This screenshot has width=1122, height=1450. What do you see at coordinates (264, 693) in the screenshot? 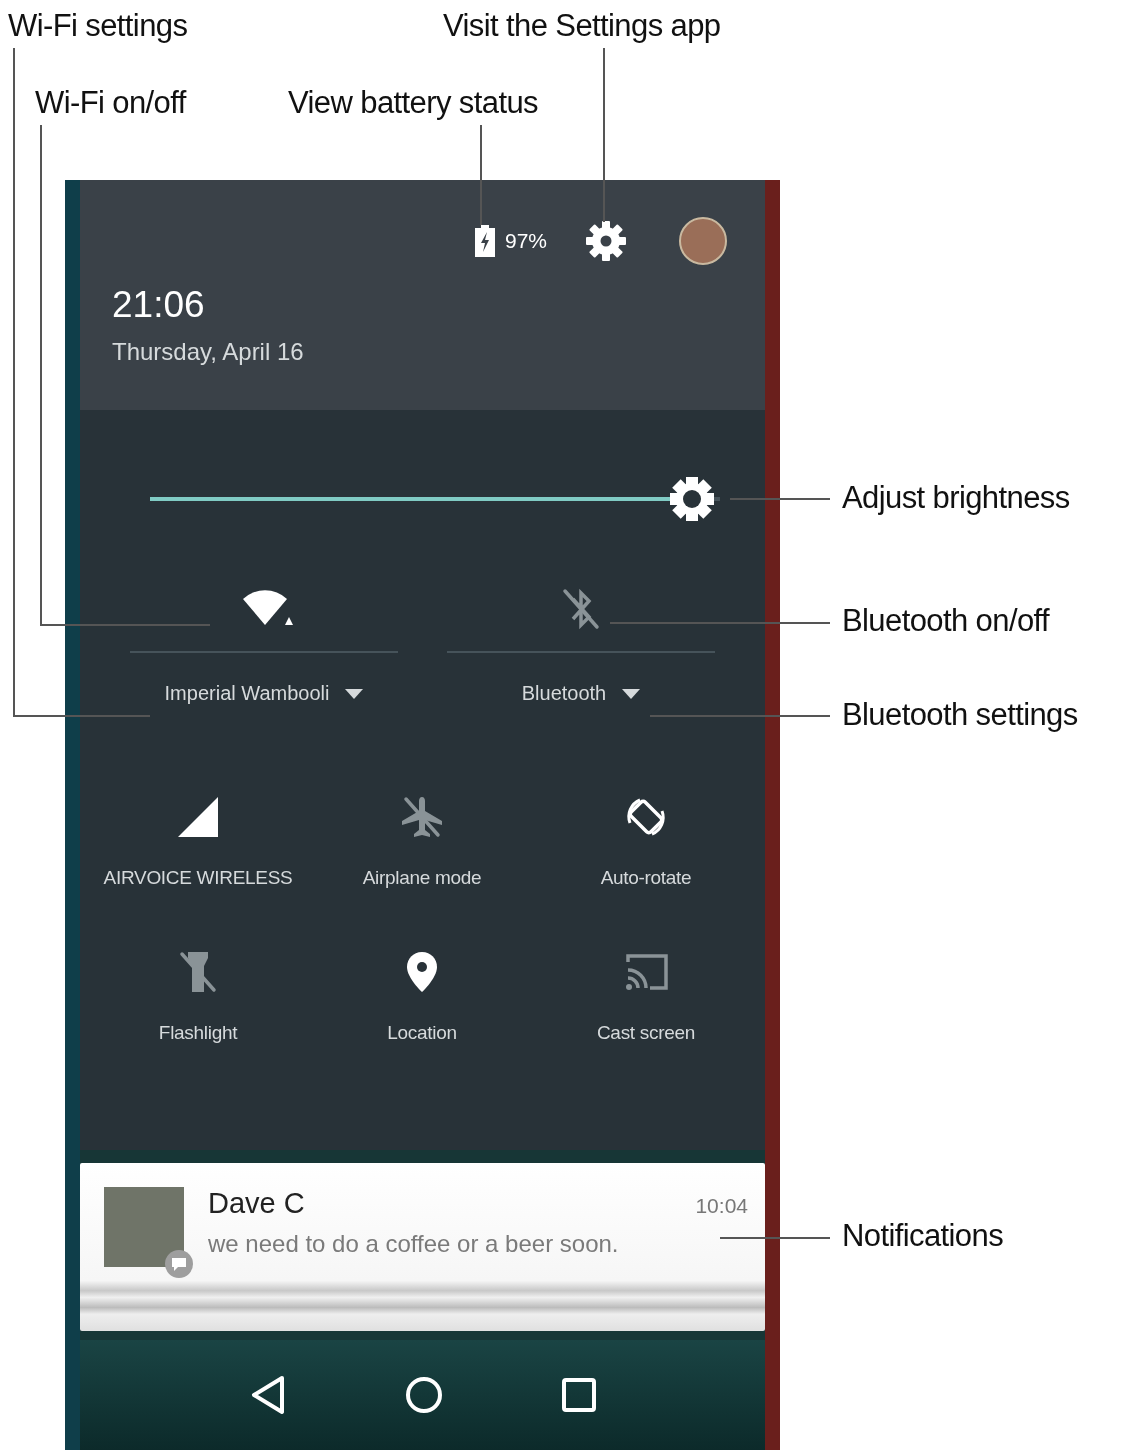
I see `wifi-settings-dropdown: Imperial Wambooli` at bounding box center [264, 693].